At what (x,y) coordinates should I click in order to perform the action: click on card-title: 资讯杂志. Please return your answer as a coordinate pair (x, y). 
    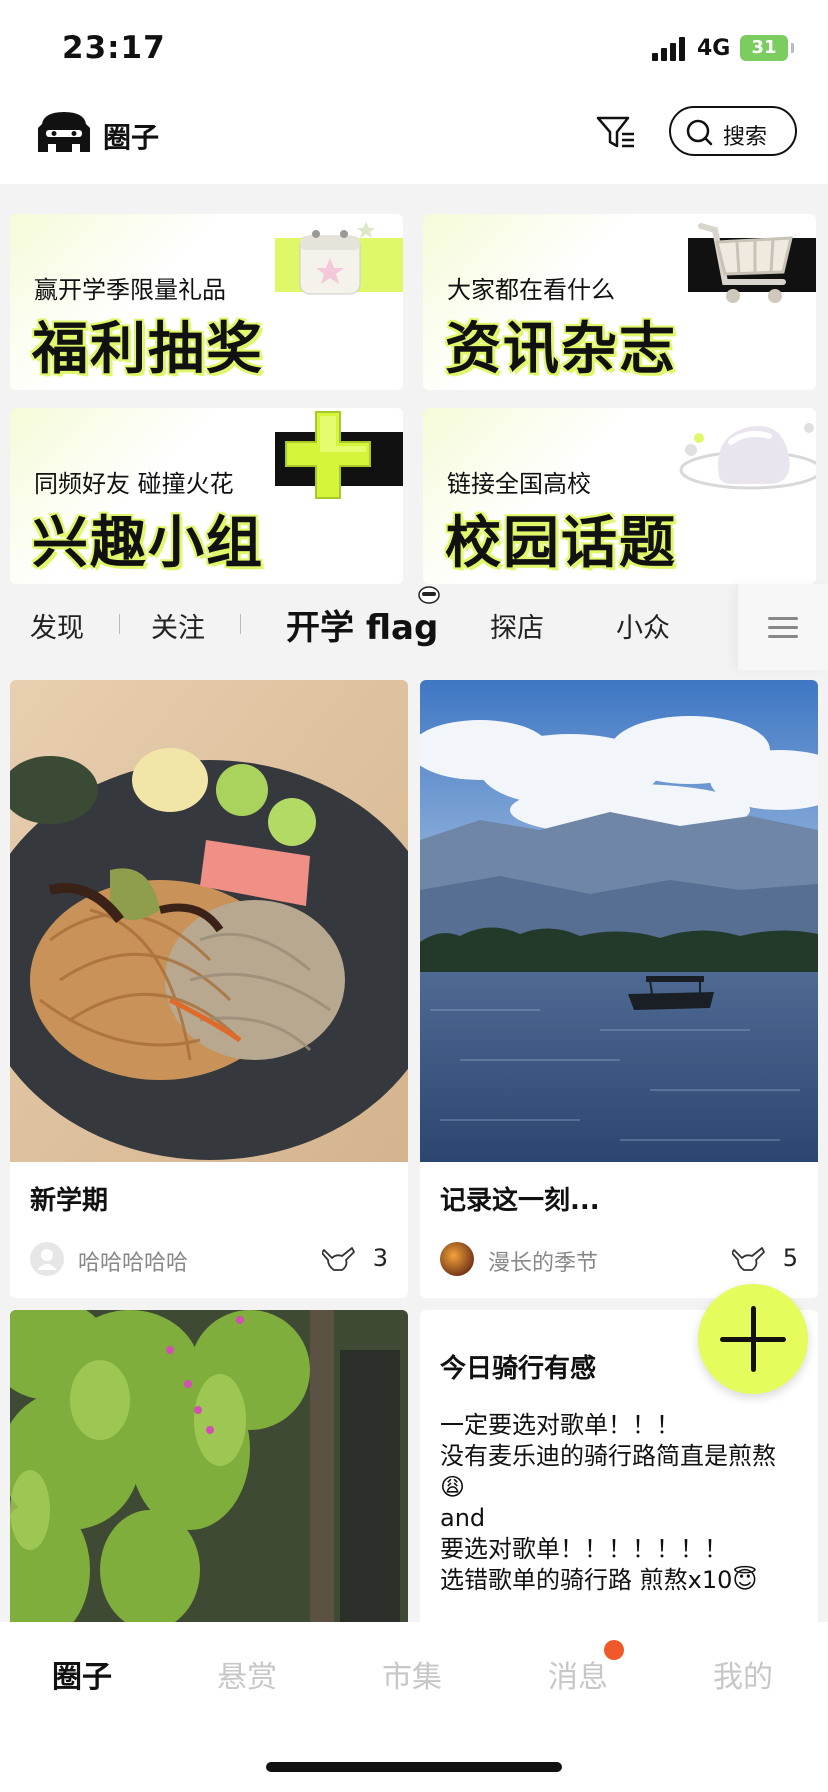
    Looking at the image, I should click on (561, 349).